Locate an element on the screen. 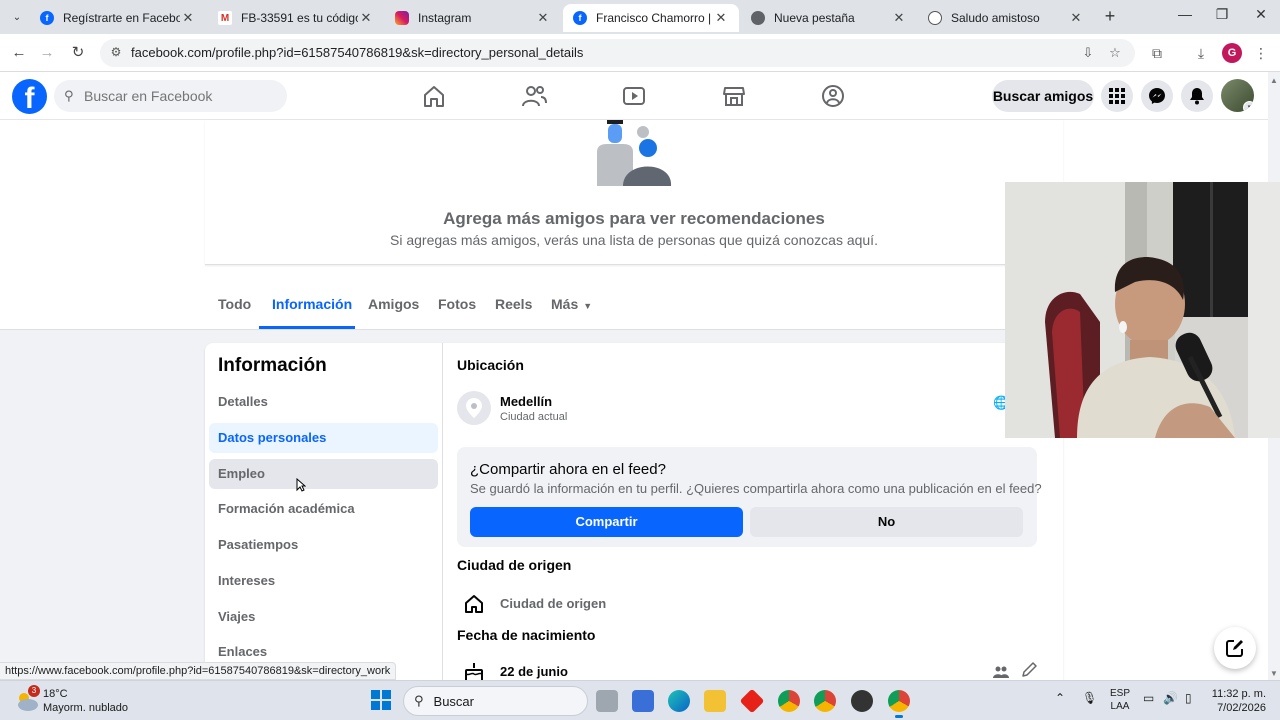  sidebar-item-empleo: Empleo is located at coordinates (323, 474).